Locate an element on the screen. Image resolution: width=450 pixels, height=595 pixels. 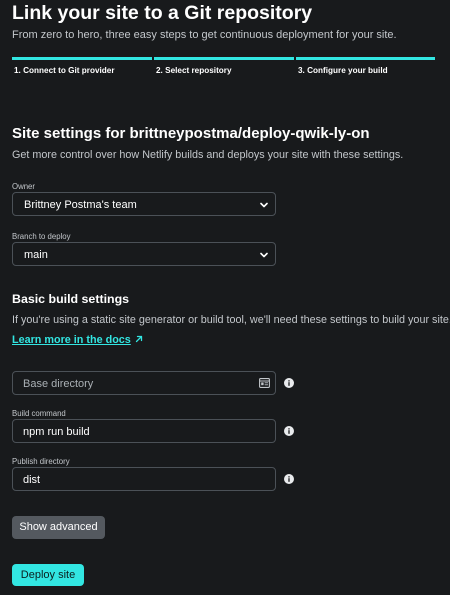
build-command-label: Build command is located at coordinates (39, 413).